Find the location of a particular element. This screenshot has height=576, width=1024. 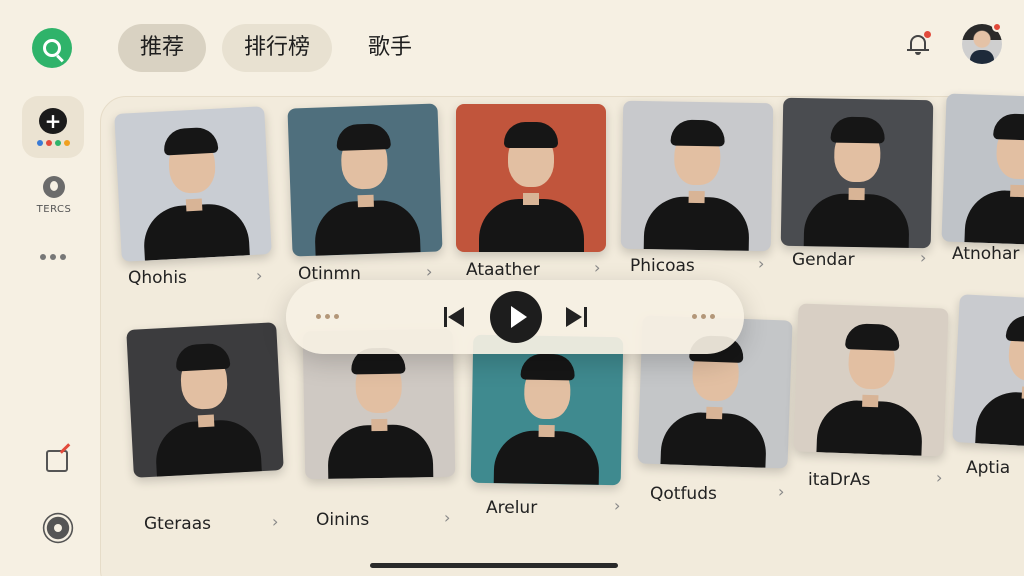

tab-charts: 排行榜 is located at coordinates (277, 48).